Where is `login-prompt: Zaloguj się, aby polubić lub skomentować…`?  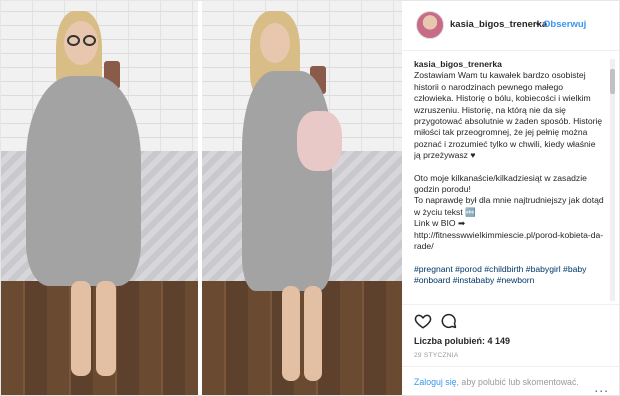
login-prompt: Zaloguj się, aby polubić lub skomentować… is located at coordinates (510, 381).